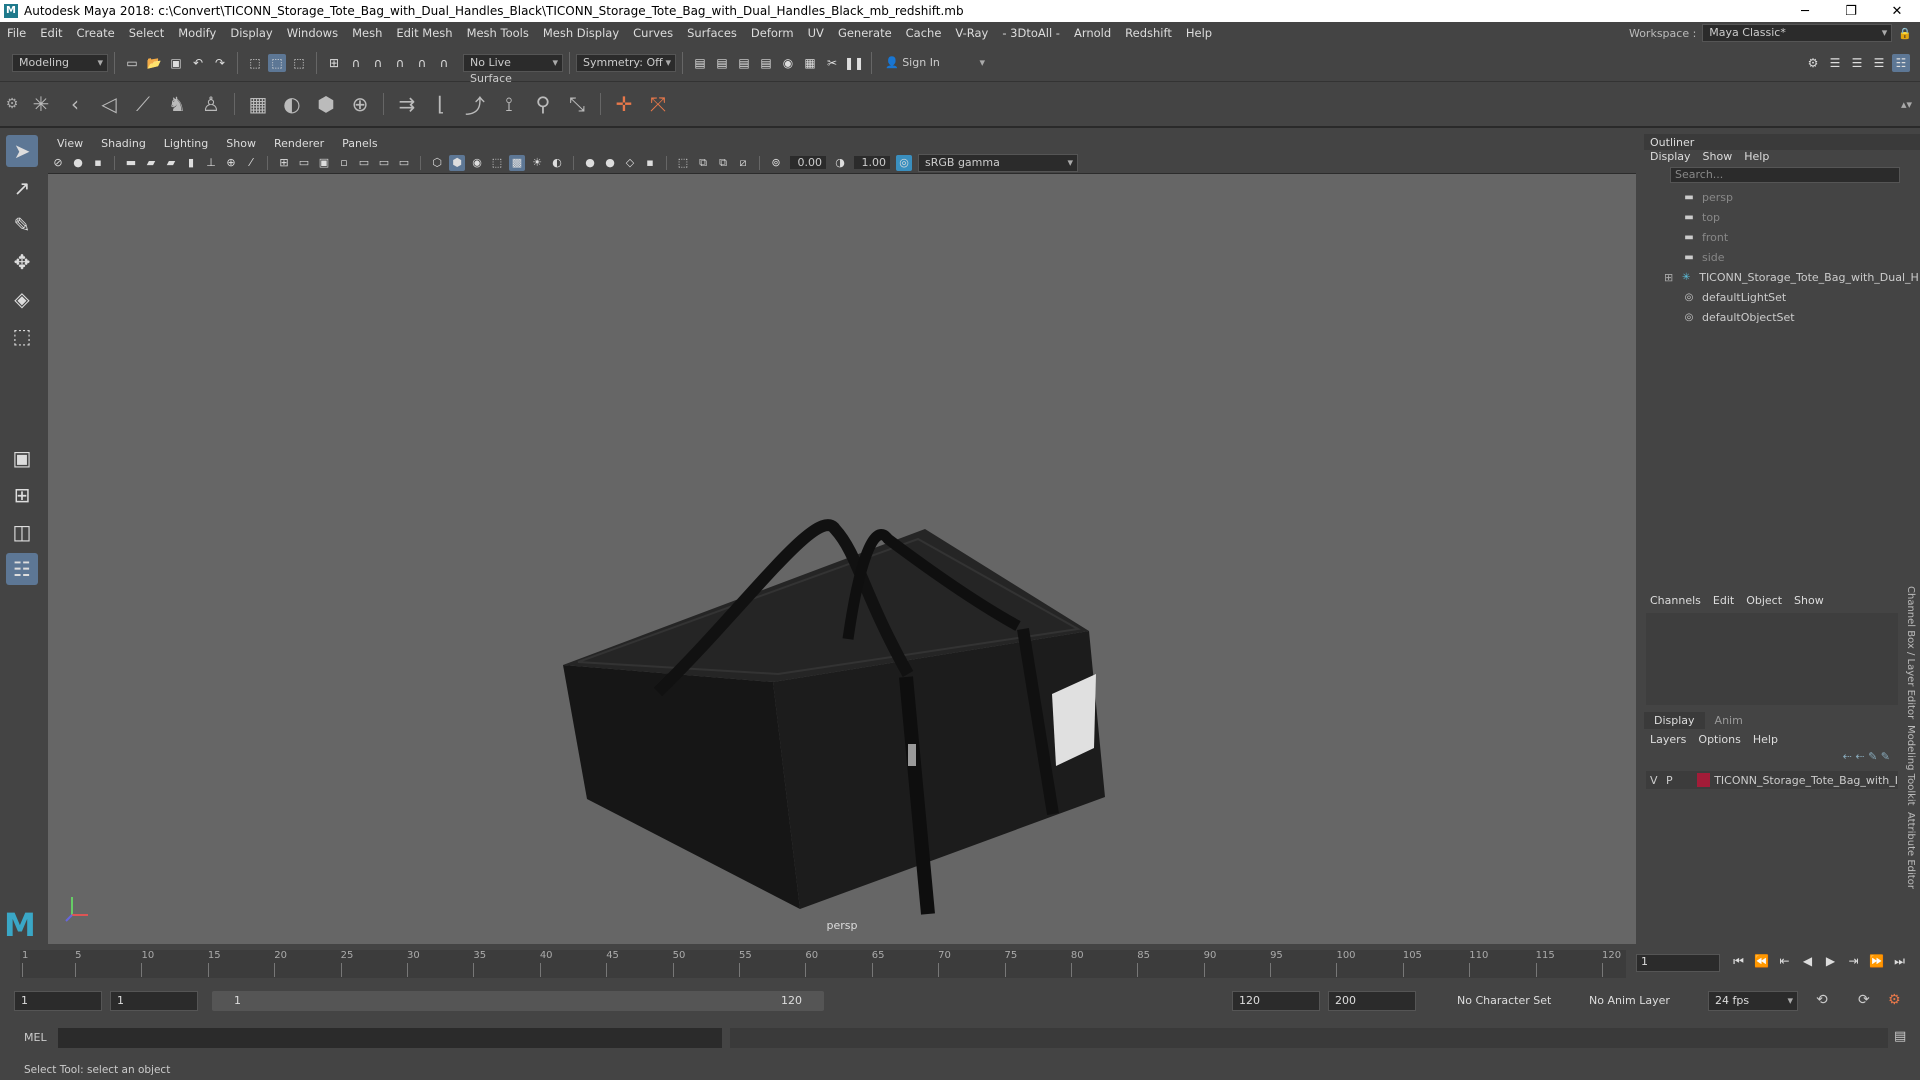 The image size is (1920, 1080). I want to click on xray-joints-icon: ⧉, so click(703, 163).